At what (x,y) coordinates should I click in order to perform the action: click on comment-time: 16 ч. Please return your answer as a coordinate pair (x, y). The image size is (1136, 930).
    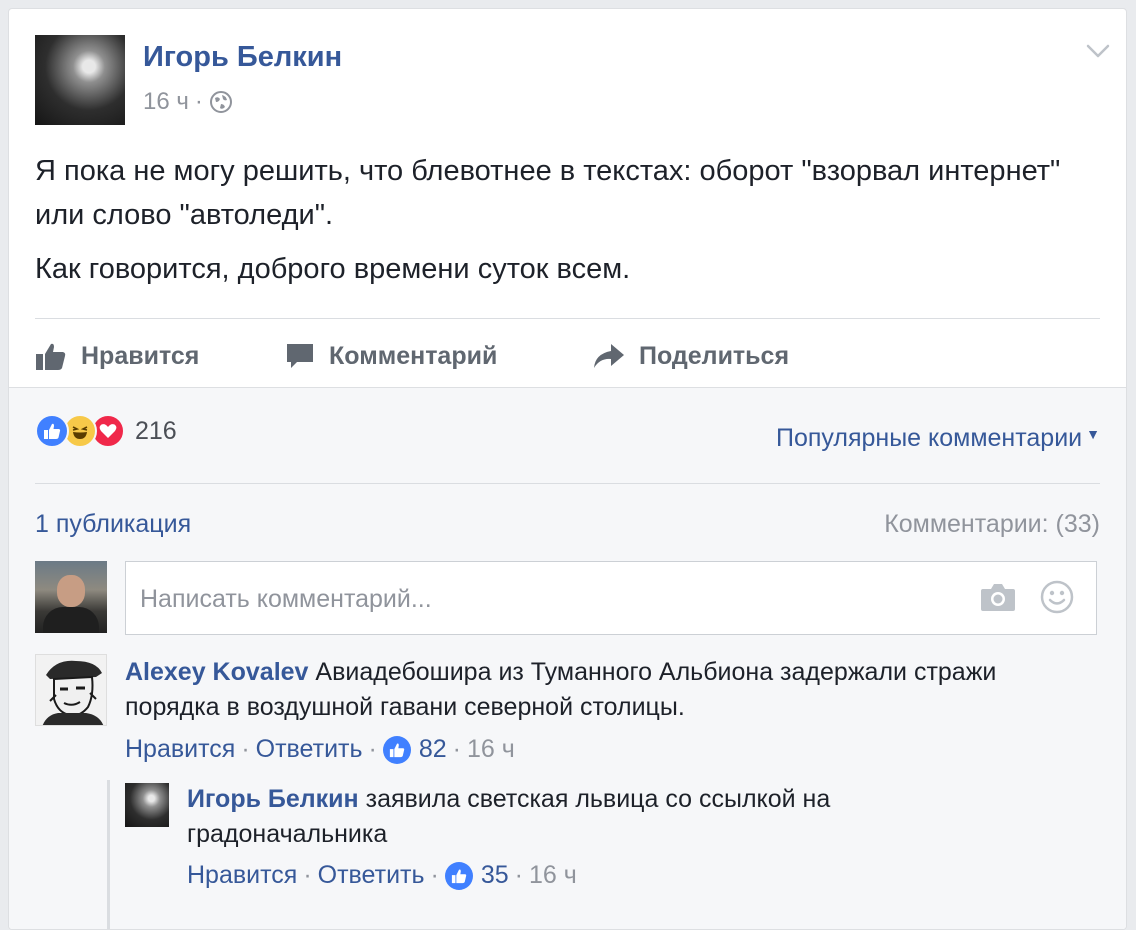
    Looking at the image, I should click on (491, 749).